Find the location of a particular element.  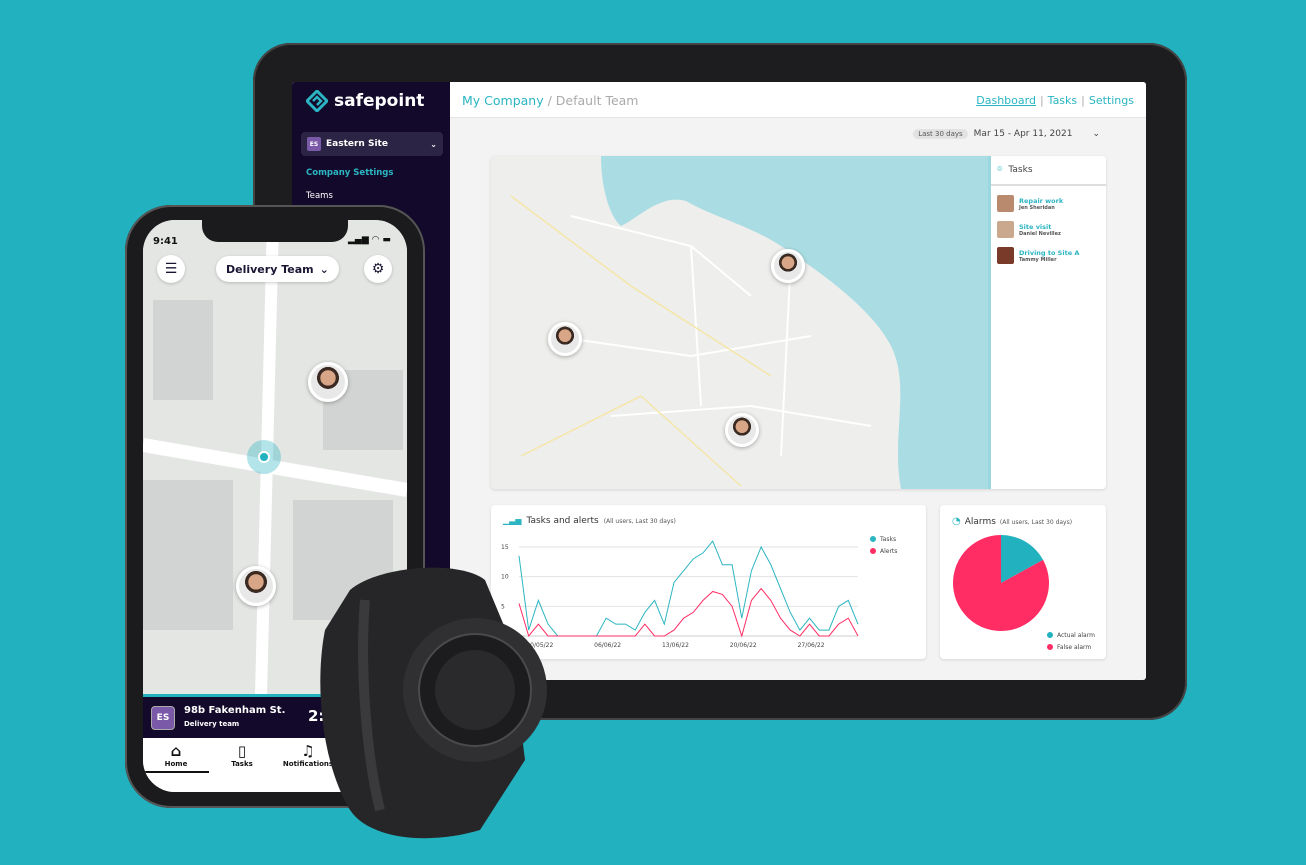

task-person: Daniel Nevillez is located at coordinates (1040, 233).